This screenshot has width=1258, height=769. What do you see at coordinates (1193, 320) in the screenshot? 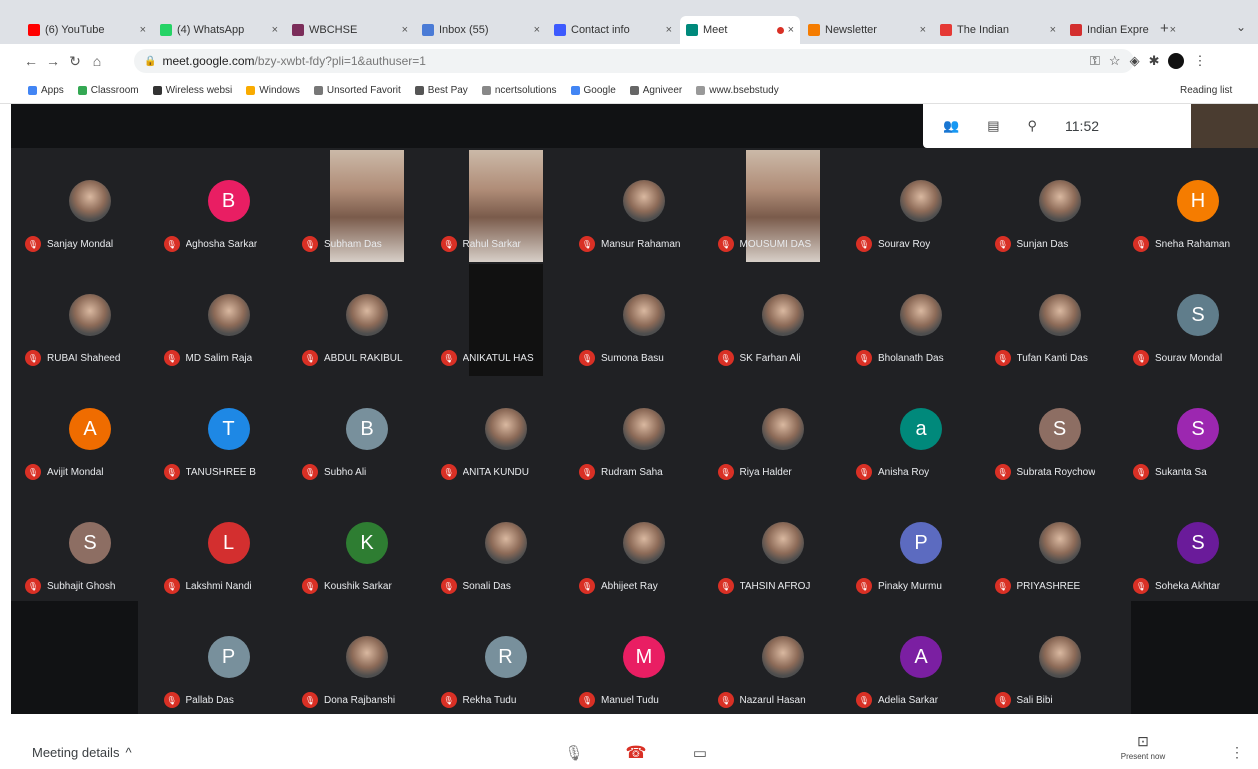
I see `participant-tile: S 🎙 Sourav Mondal` at bounding box center [1193, 320].